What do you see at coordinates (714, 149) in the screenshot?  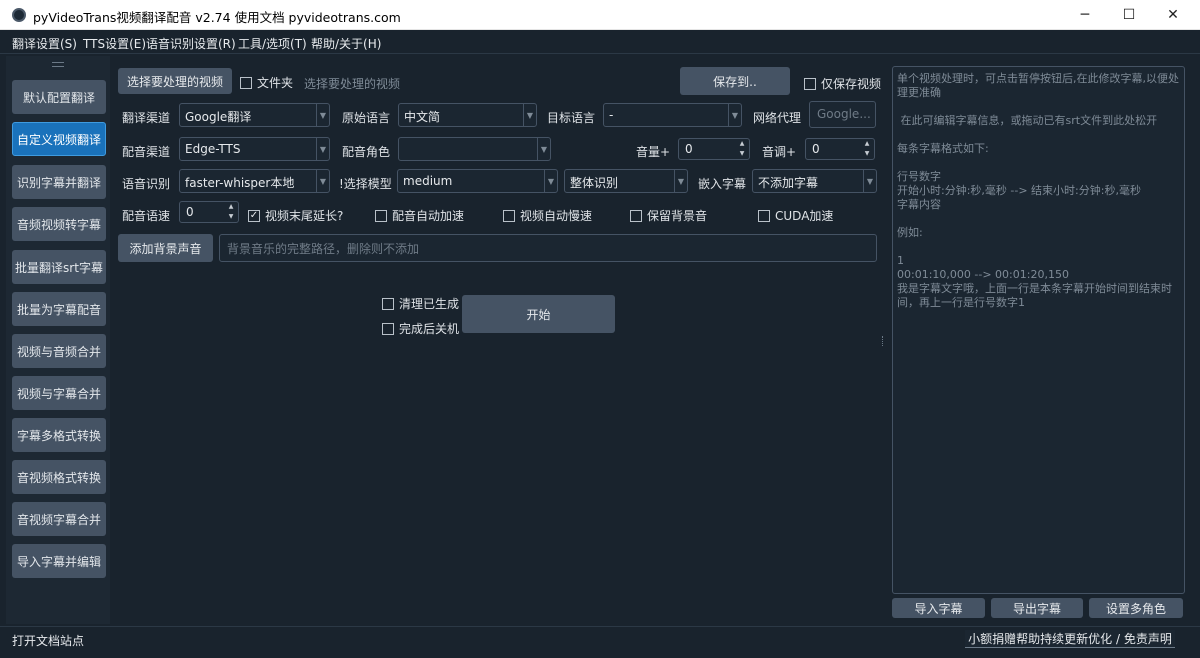 I see `volume-spinbox: 0 ▲ ▼` at bounding box center [714, 149].